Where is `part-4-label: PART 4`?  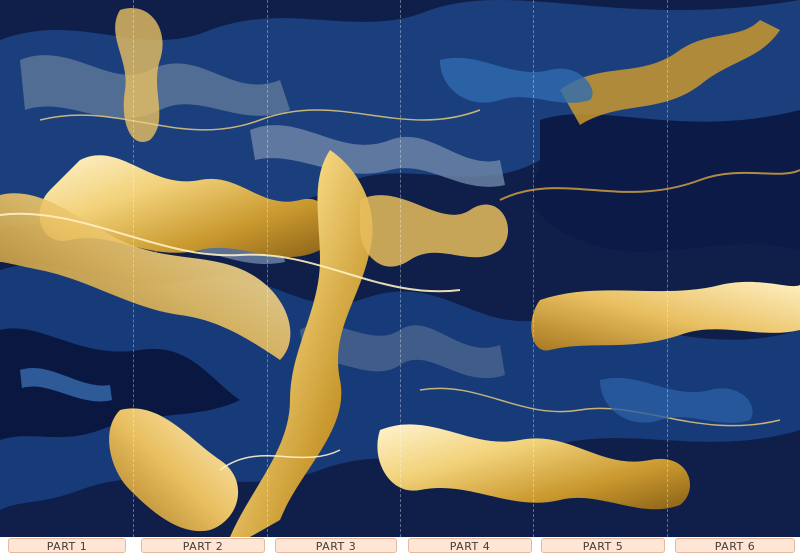
part-4-label: PART 4 is located at coordinates (470, 545).